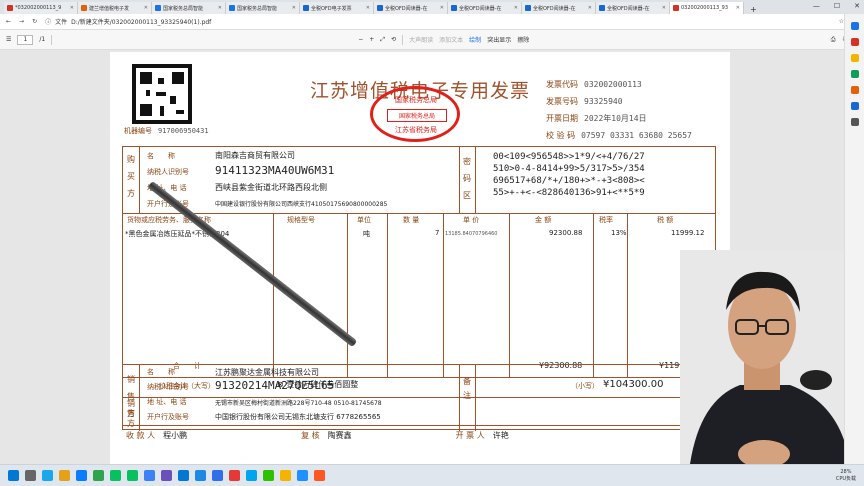 Image resolution: width=864 pixels, height=486 pixels. What do you see at coordinates (854, 58) in the screenshot?
I see `tools-icon` at bounding box center [854, 58].